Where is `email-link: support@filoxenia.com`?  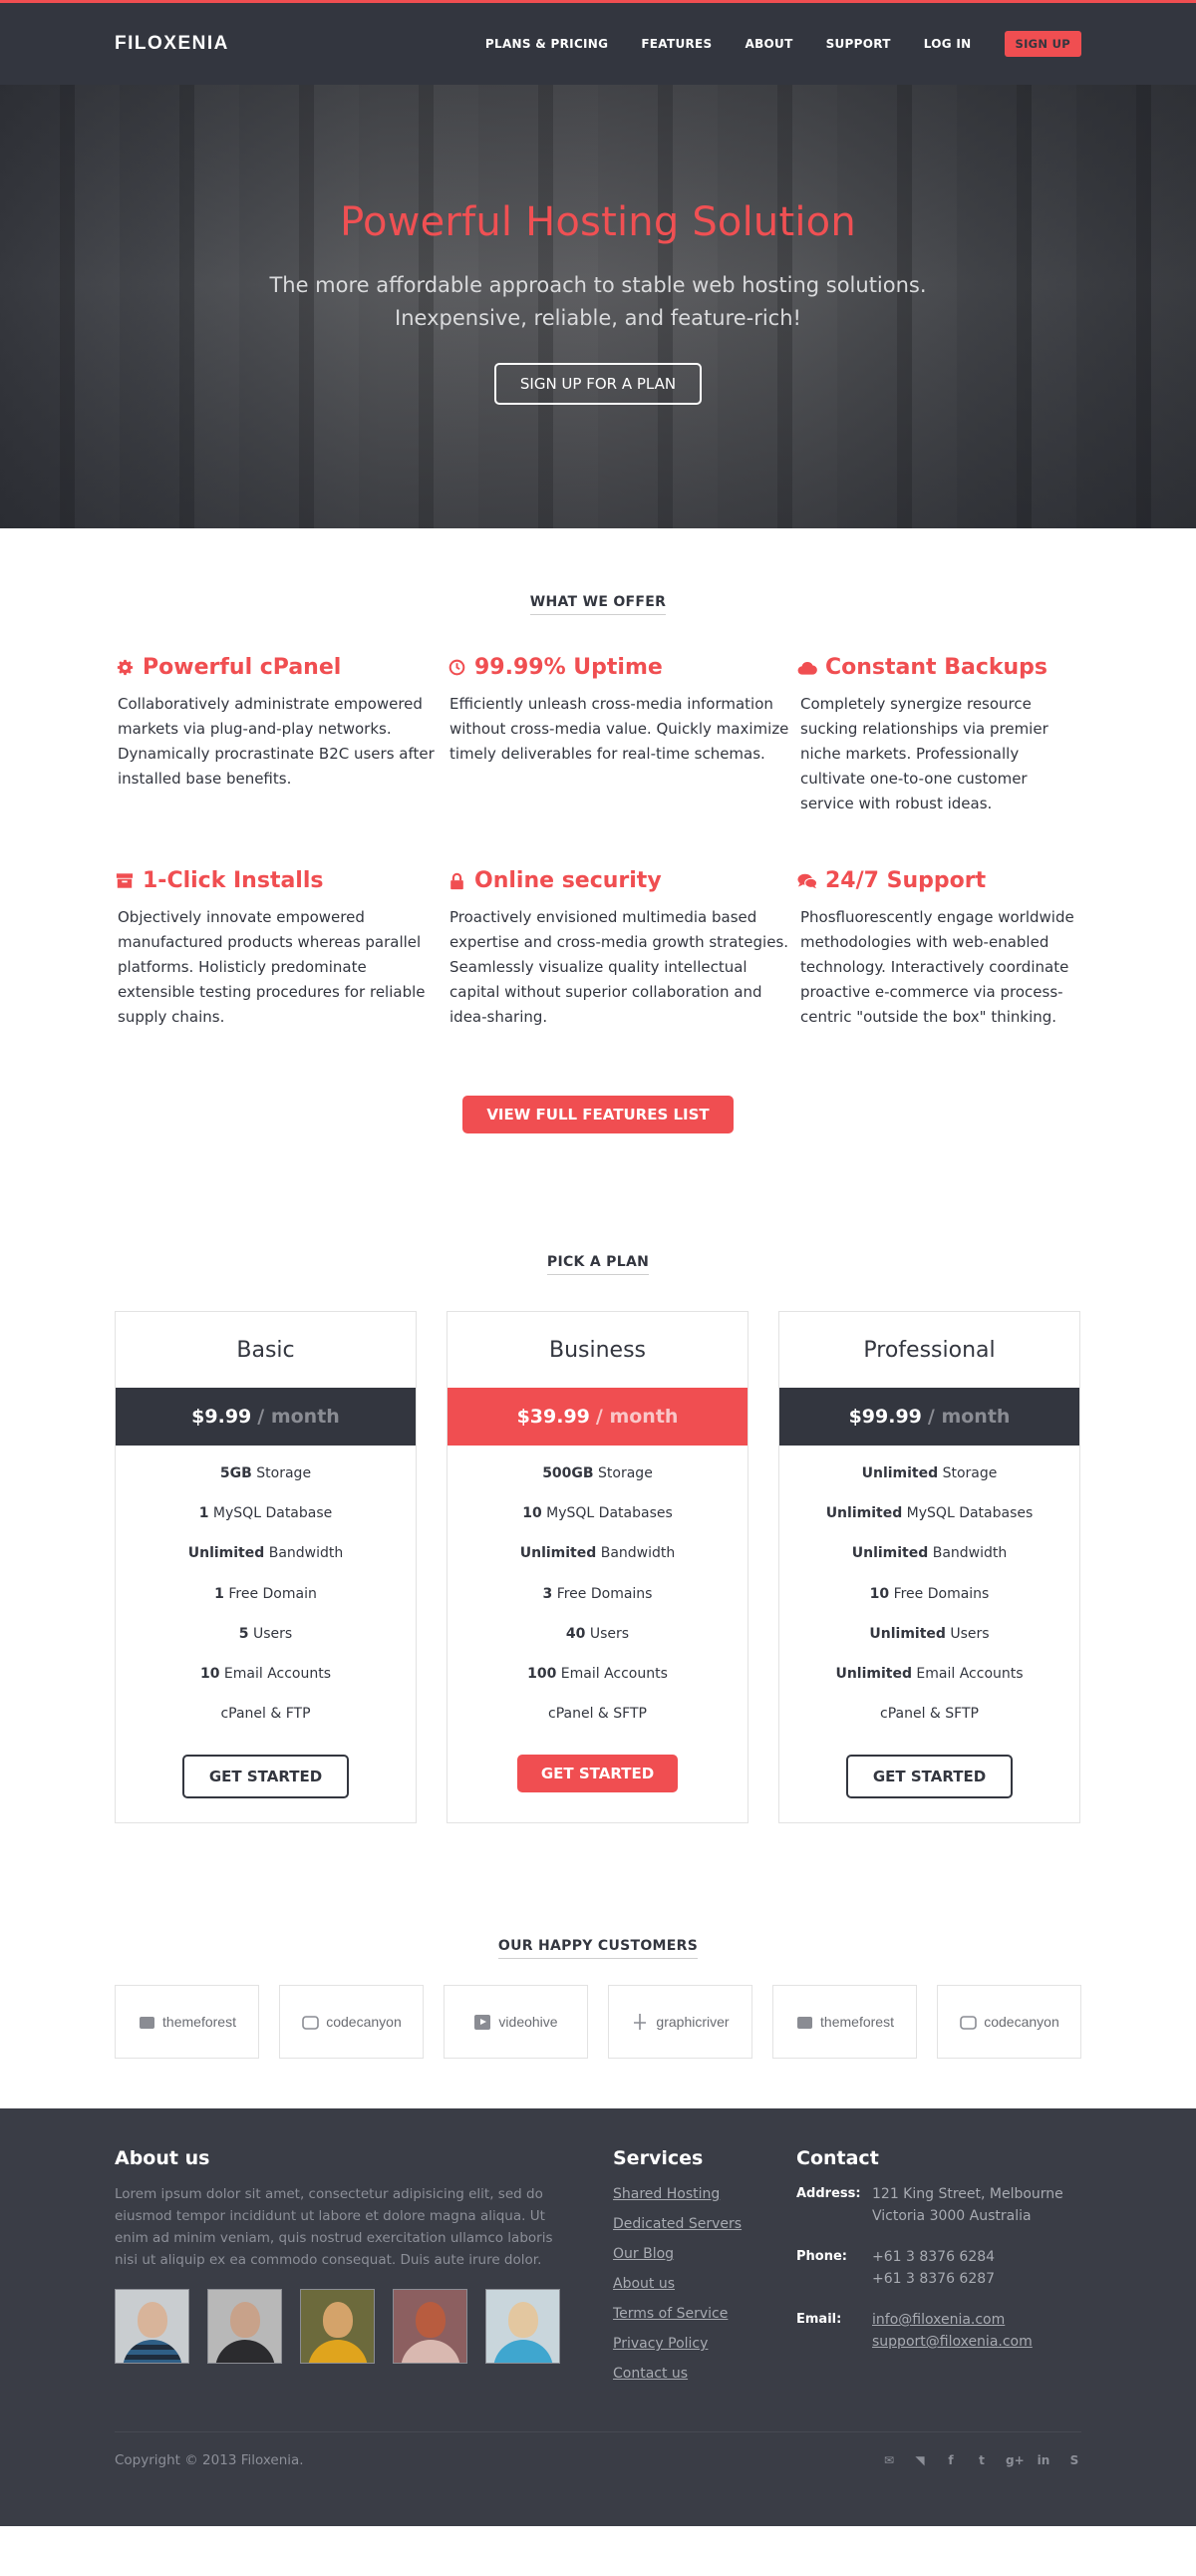 email-link: support@filoxenia.com is located at coordinates (952, 2342).